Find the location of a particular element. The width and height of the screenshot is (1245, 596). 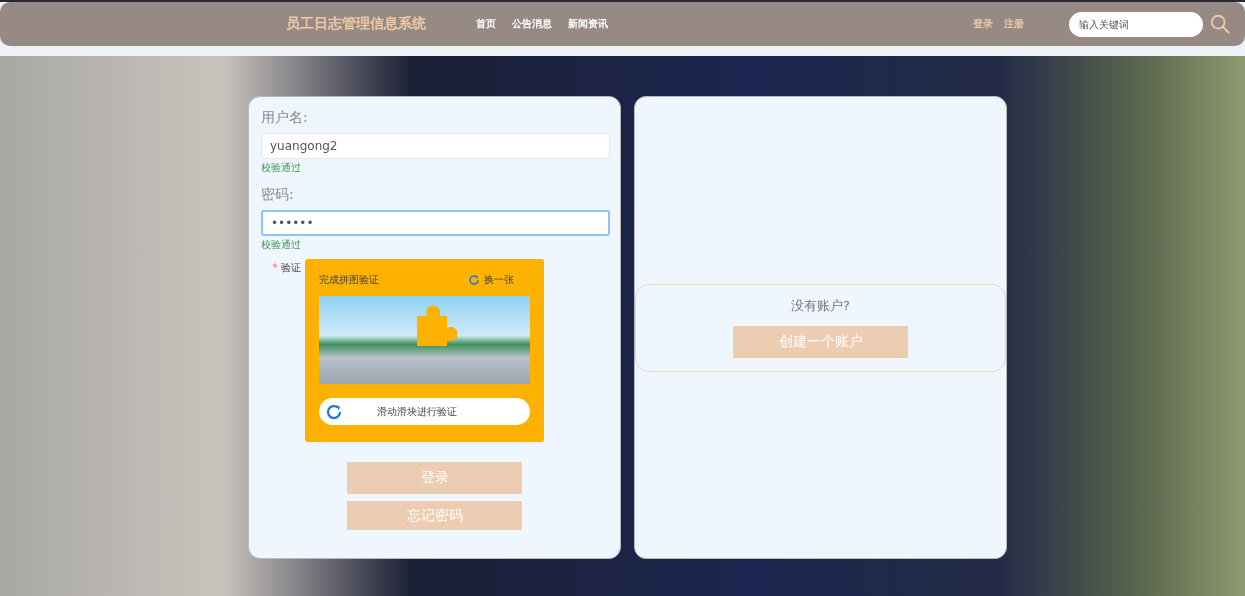

slider-track: 滑动滑块进行验证 is located at coordinates (424, 411).